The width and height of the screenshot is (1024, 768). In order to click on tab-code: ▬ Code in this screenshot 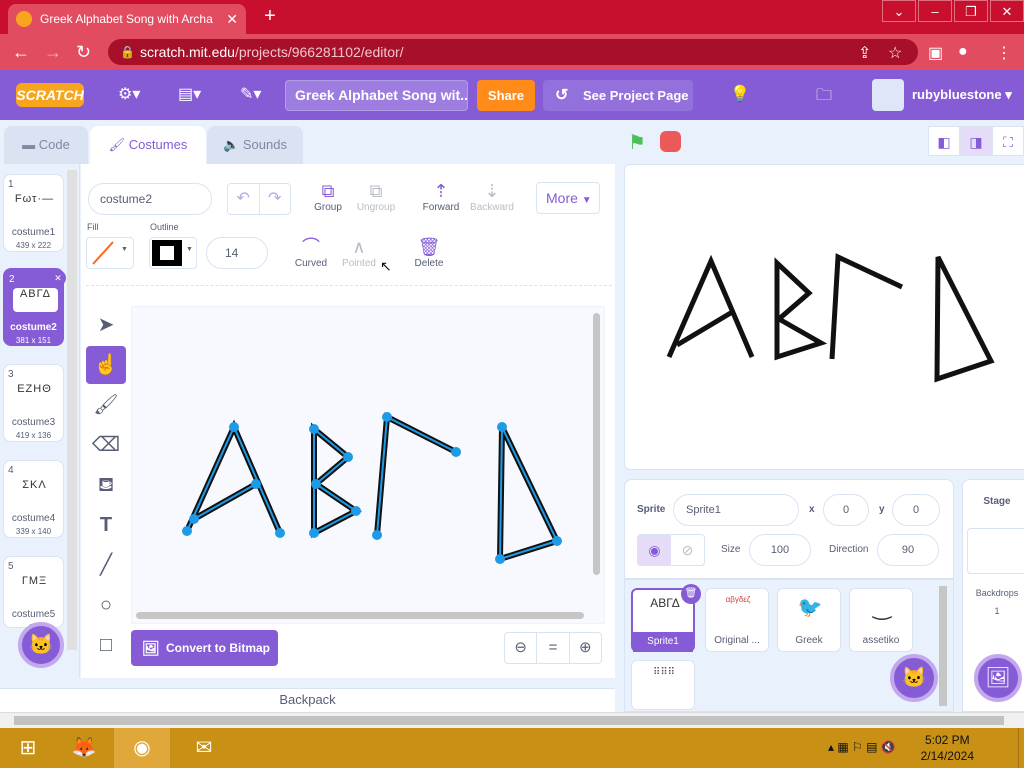, I will do `click(46, 145)`.